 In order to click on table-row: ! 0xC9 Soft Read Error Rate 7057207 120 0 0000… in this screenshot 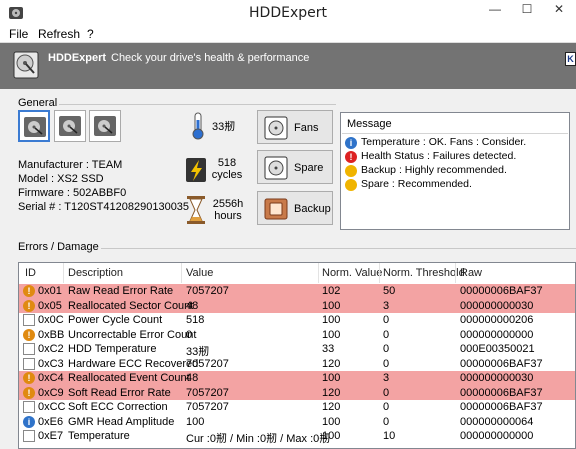, I will do `click(297, 392)`.